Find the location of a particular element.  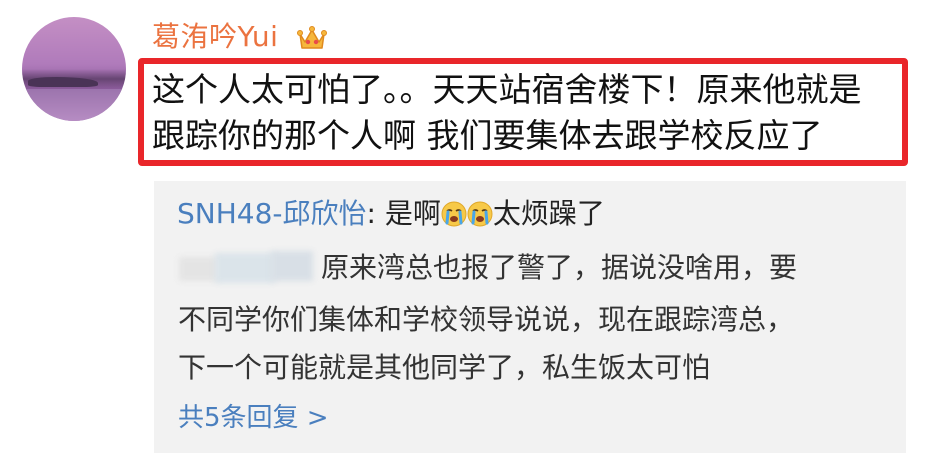

user-avatar is located at coordinates (74, 69).